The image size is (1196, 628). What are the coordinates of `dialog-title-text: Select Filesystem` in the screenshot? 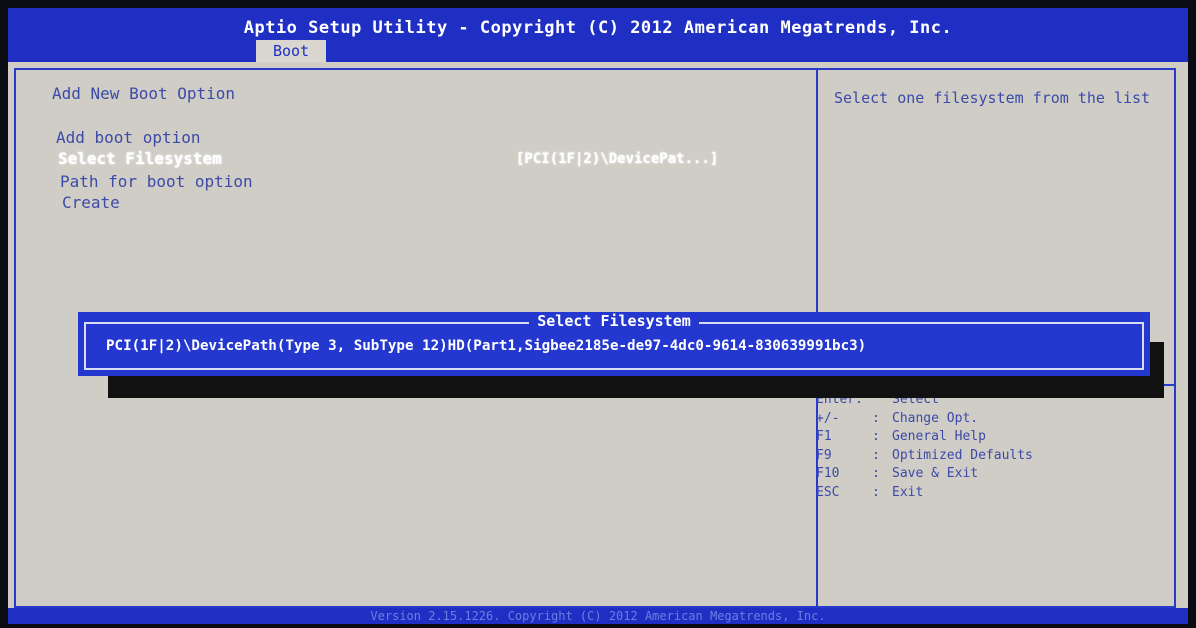 It's located at (614, 321).